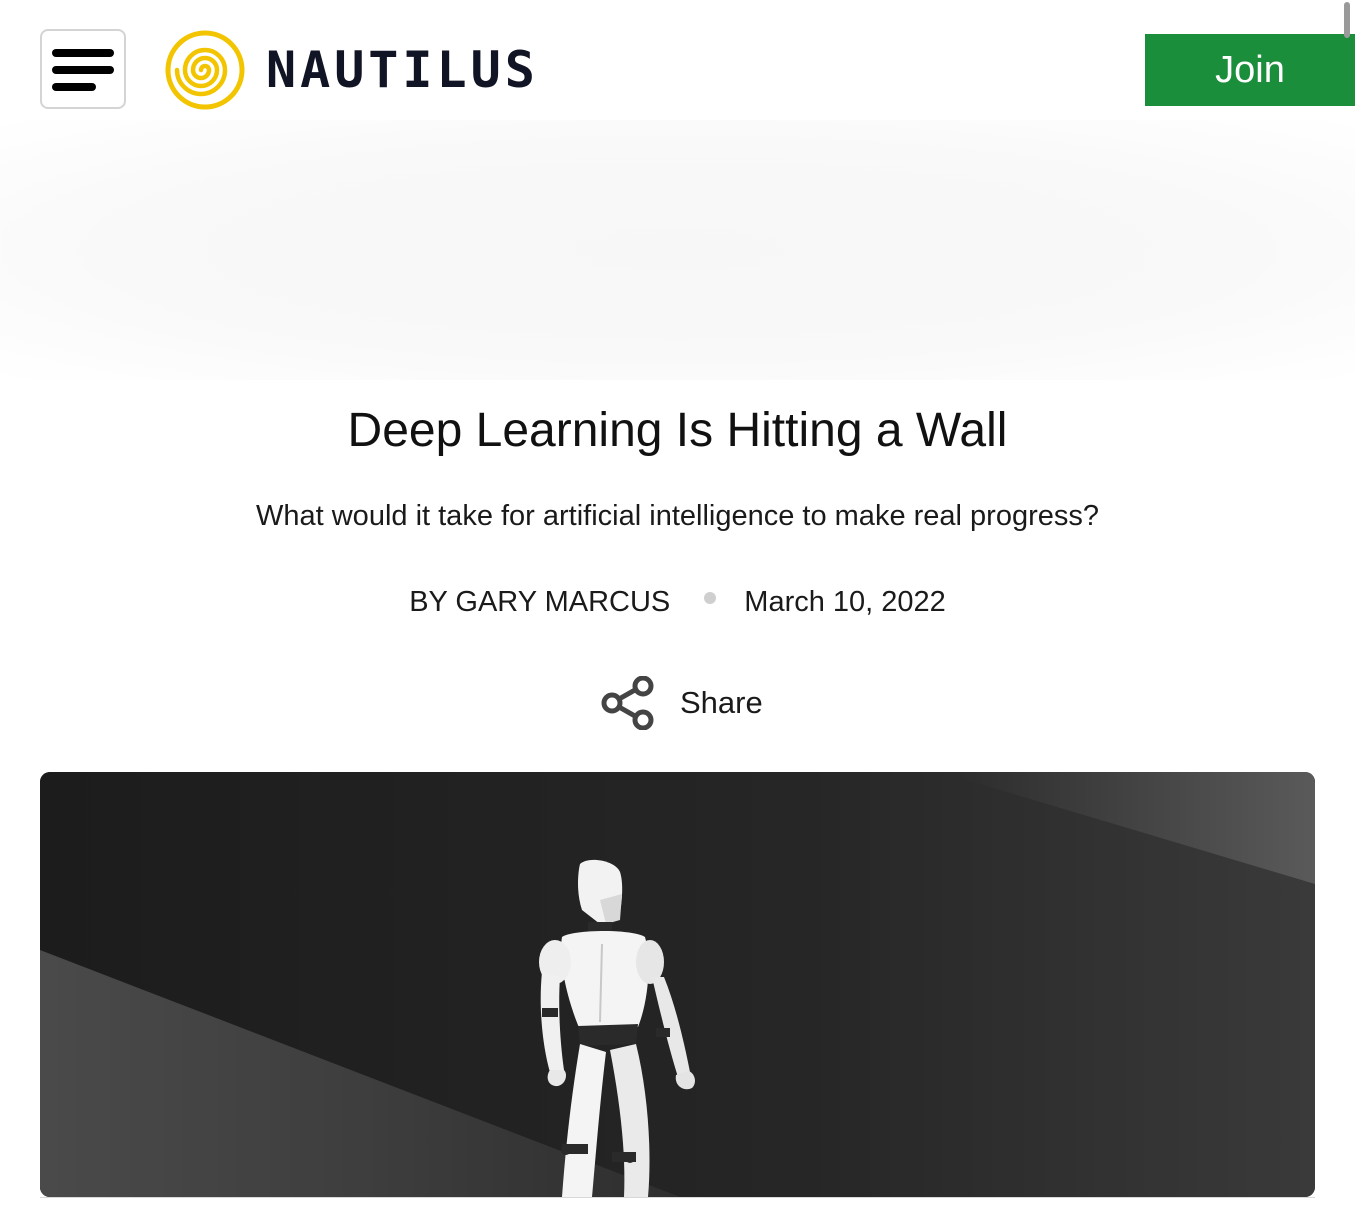  I want to click on logo-wordmark: NAUTILUS, so click(402, 70).